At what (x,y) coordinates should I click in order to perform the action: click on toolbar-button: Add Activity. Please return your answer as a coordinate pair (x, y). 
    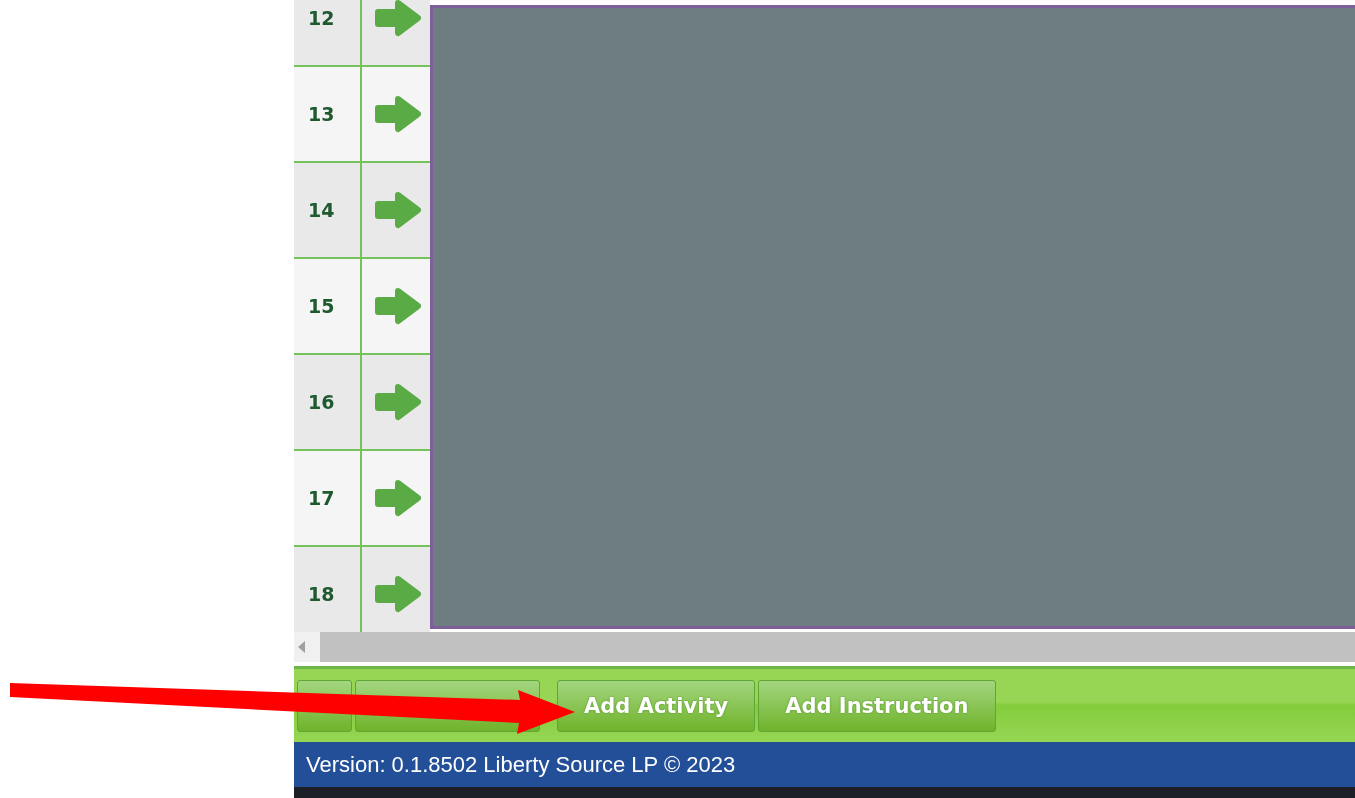
    Looking at the image, I should click on (656, 705).